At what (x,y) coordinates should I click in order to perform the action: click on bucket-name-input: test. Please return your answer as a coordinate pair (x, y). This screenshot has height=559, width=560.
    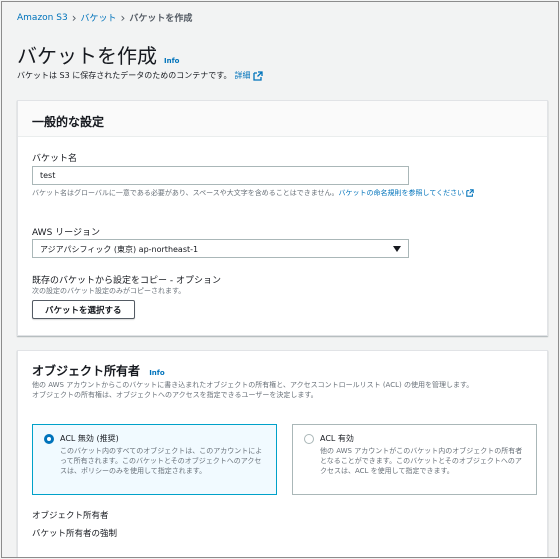
    Looking at the image, I should click on (220, 175).